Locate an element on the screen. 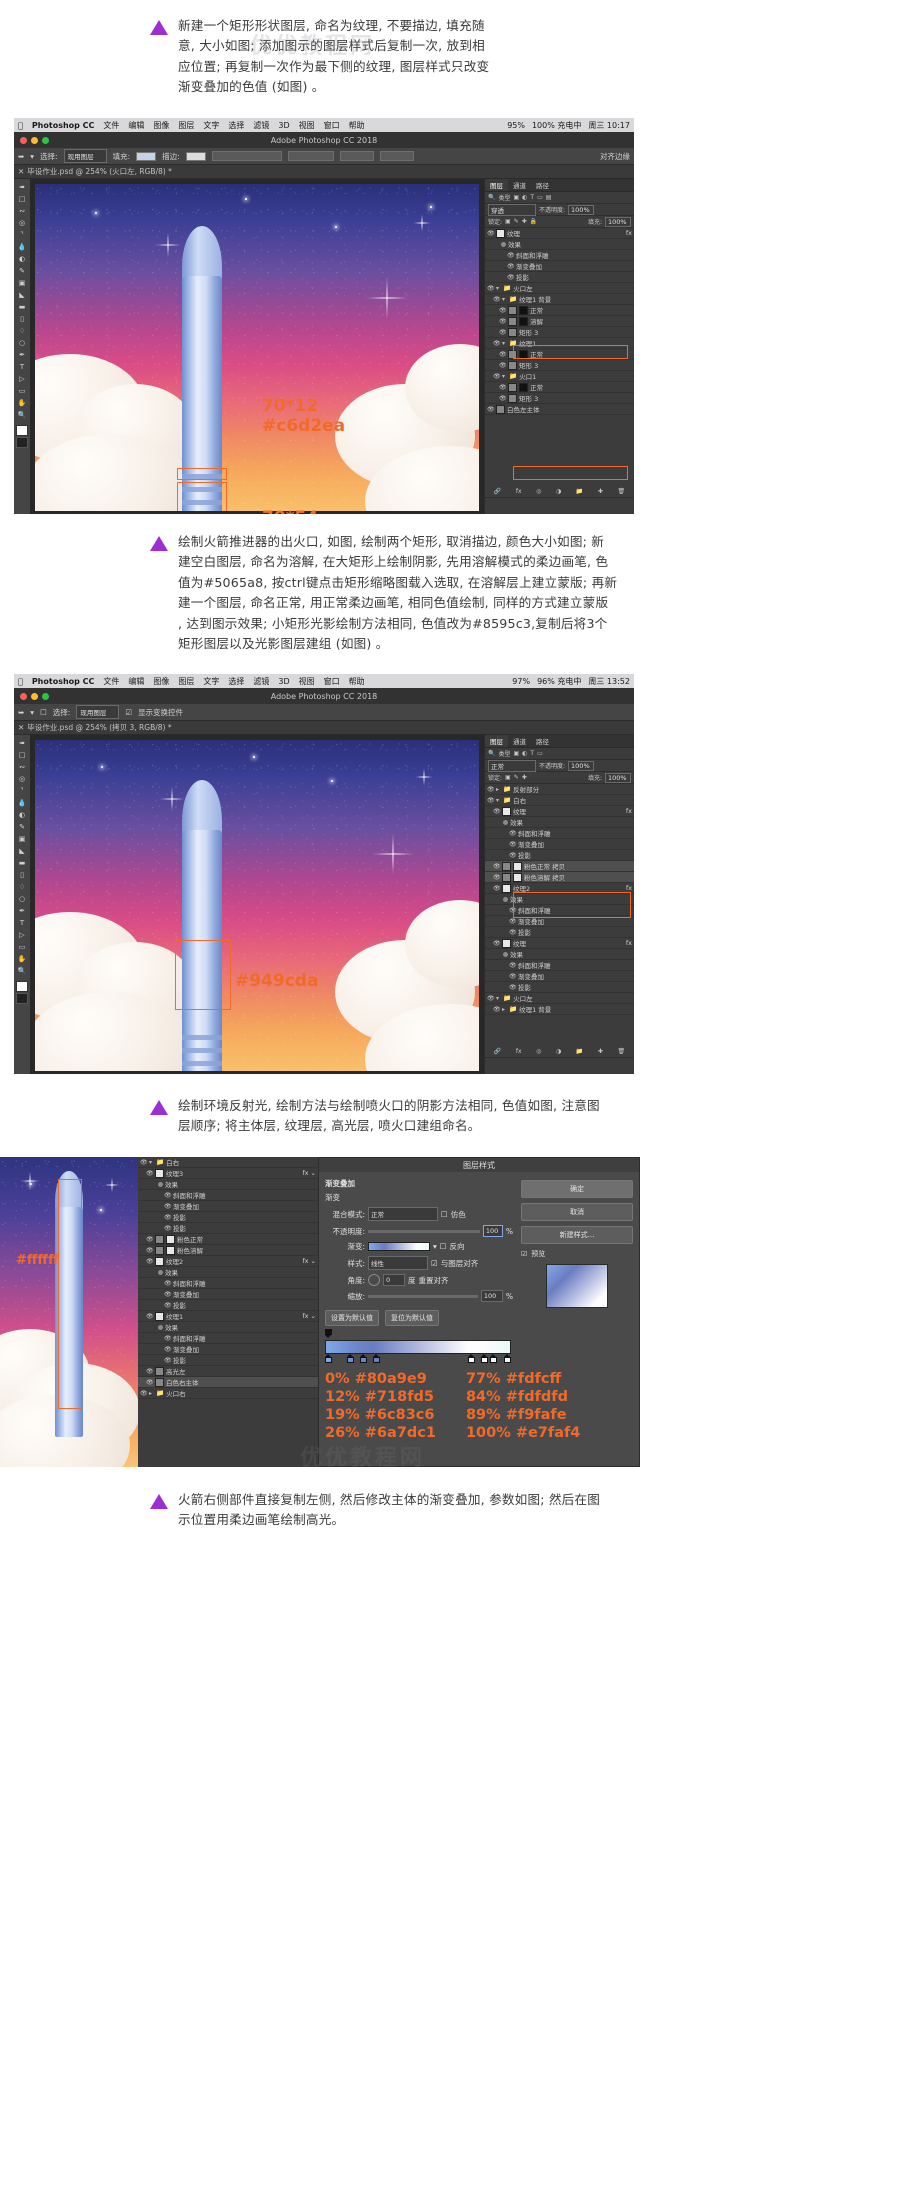 This screenshot has height=2210, width=900. canvas-2: #949cda is located at coordinates (257, 904).